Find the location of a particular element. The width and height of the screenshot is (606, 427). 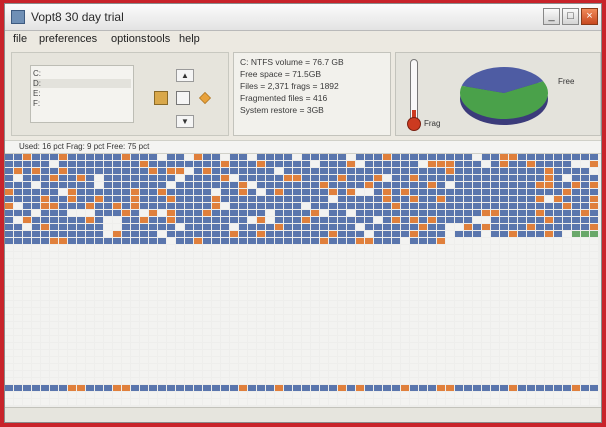

maximize-button: □ is located at coordinates (570, 16).